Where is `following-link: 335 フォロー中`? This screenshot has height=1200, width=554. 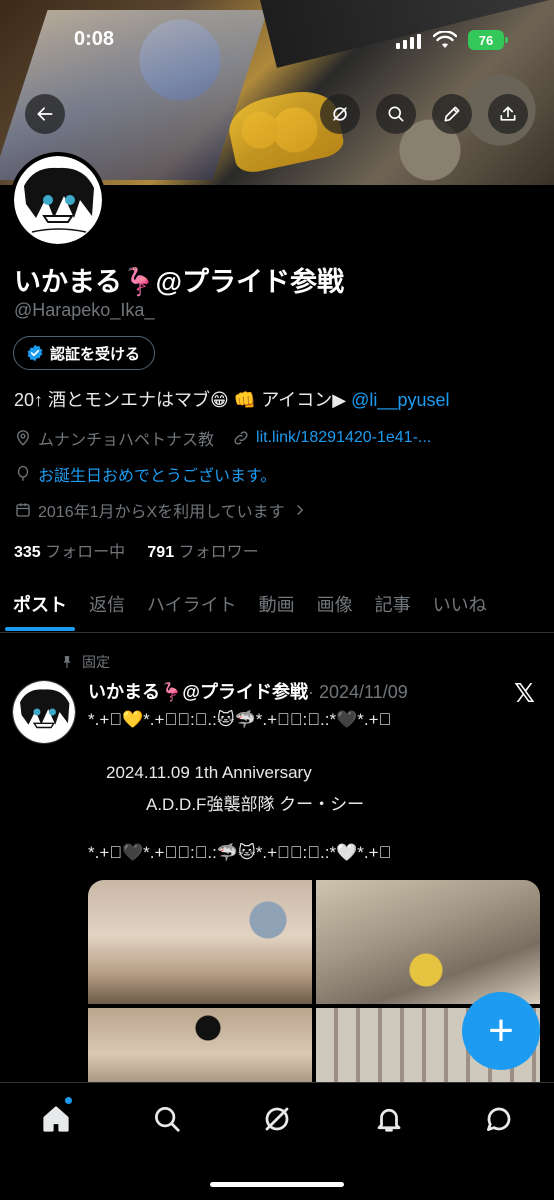
following-link: 335 フォロー中 is located at coordinates (69, 552).